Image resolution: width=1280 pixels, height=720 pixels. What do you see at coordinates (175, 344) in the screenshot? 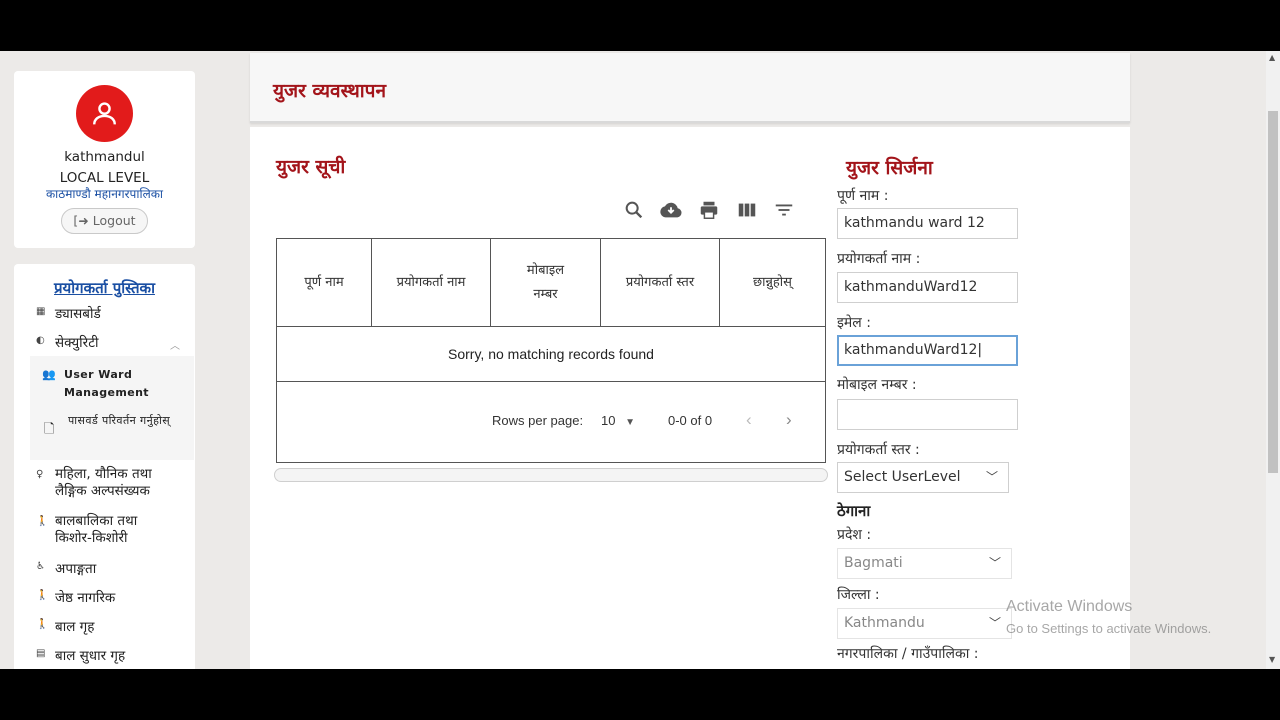
I see `chevron-up-icon: ︿` at bounding box center [175, 344].